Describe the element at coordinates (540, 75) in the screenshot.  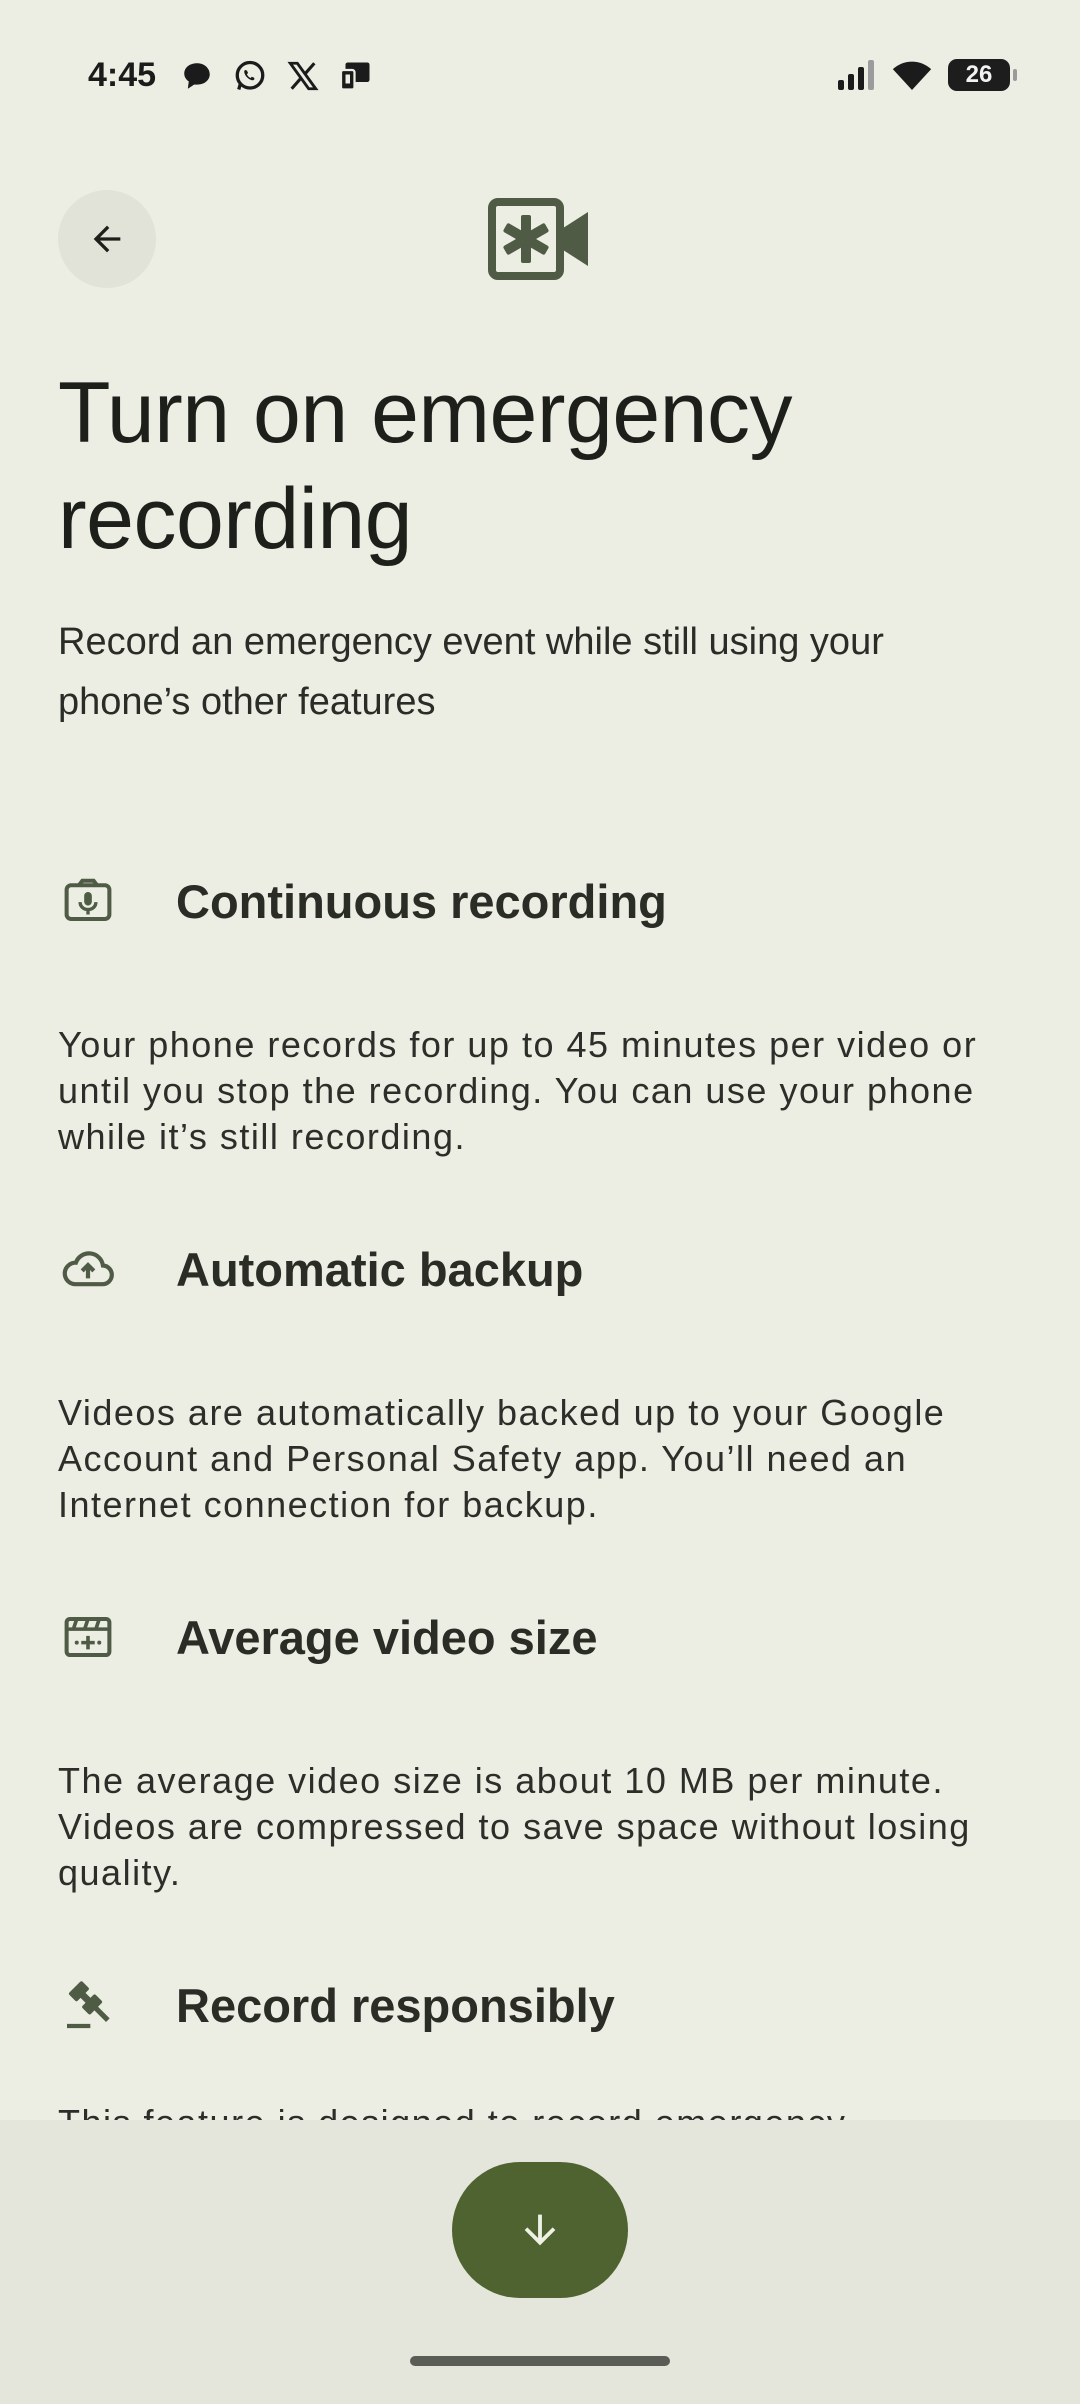
I see `status-bar: 4:45 26` at that location.